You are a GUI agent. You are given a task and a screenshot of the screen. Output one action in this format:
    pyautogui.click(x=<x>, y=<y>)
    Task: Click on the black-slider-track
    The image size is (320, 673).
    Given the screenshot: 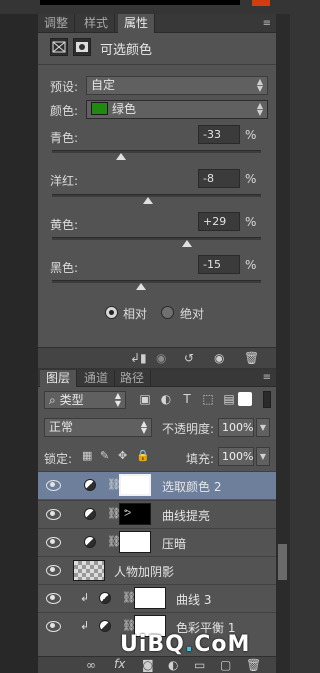 What is the action you would take?
    pyautogui.click(x=156, y=281)
    